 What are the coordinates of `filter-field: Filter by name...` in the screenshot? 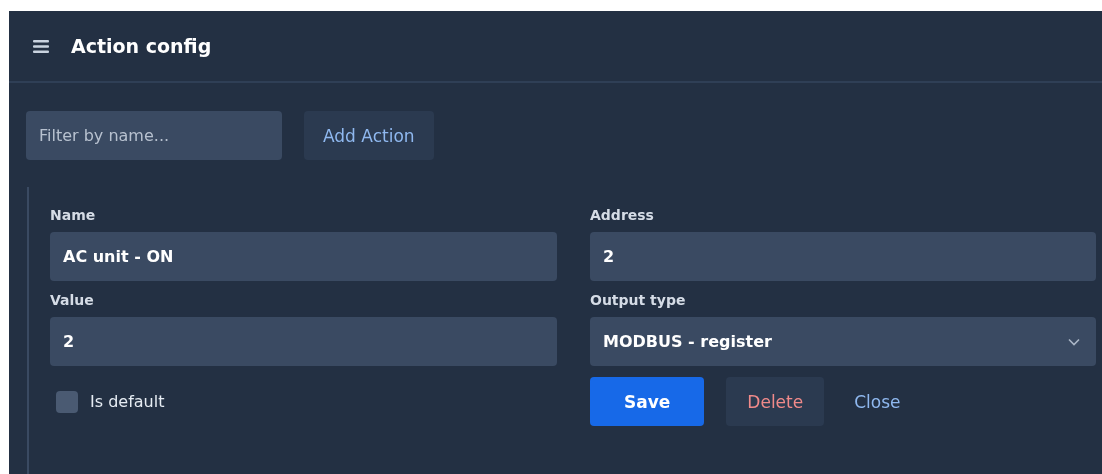 It's located at (154, 135).